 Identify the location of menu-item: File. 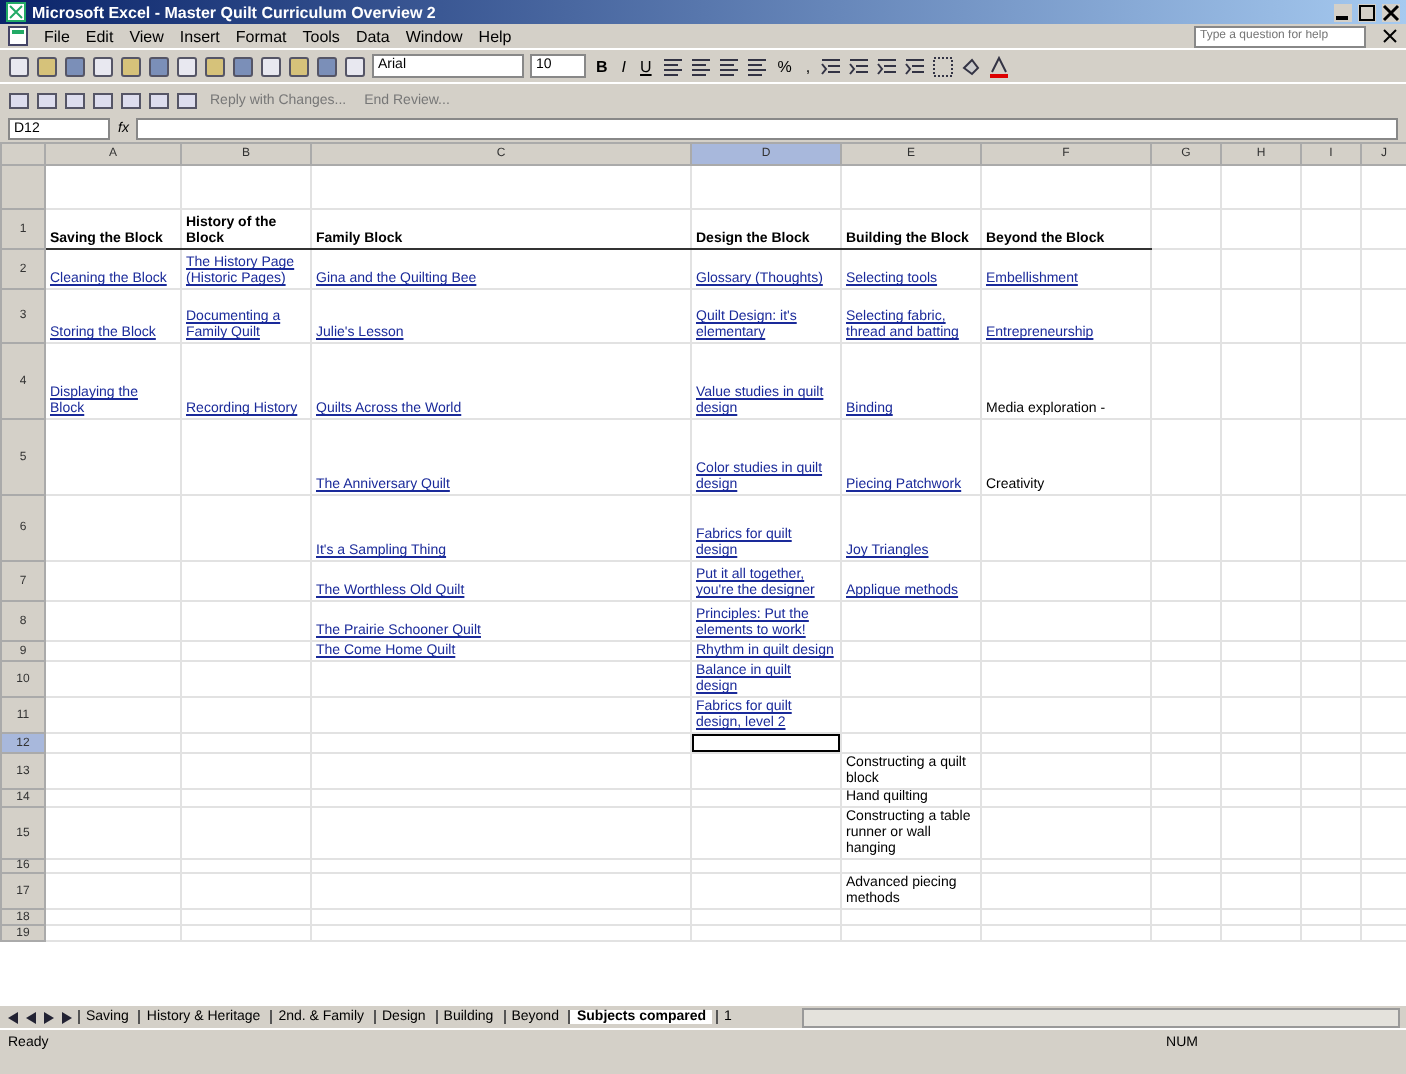
(57, 36).